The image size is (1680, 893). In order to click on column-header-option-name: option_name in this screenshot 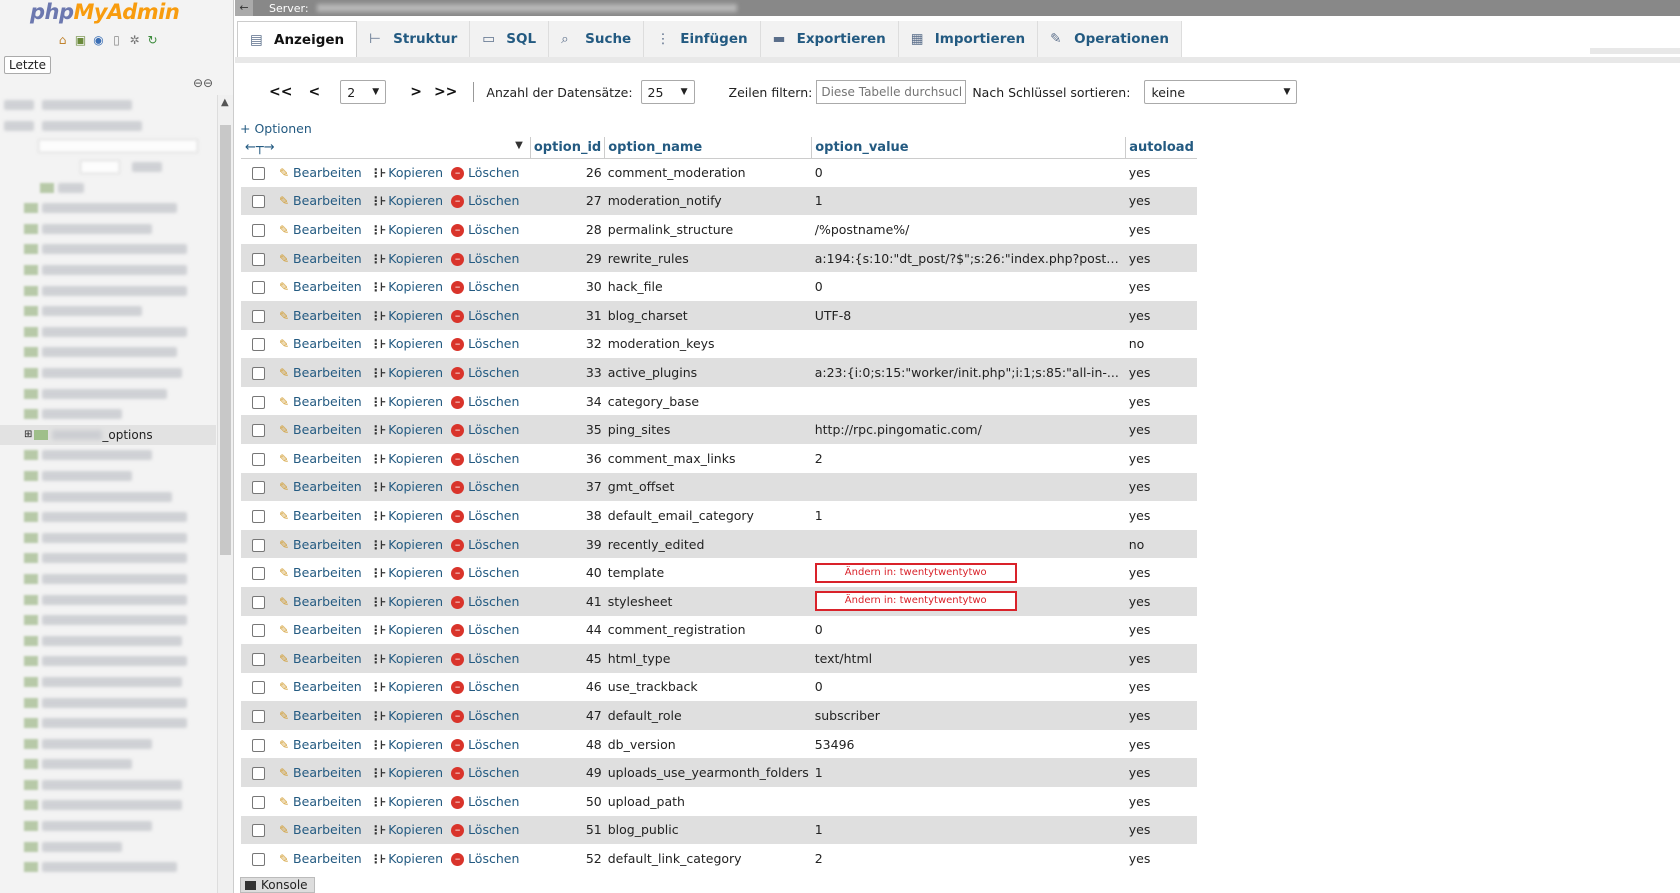, I will do `click(708, 148)`.